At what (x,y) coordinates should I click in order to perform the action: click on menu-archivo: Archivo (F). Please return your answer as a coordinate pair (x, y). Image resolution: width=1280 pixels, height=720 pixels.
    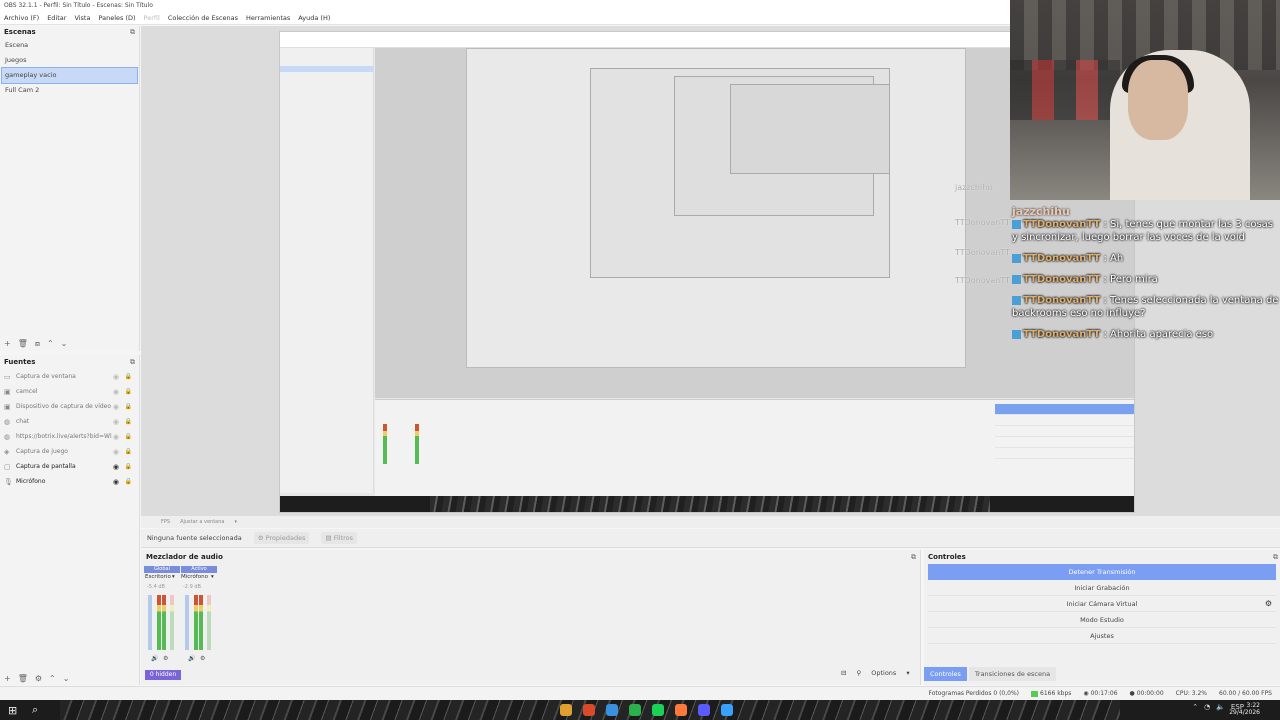
    Looking at the image, I should click on (21, 18).